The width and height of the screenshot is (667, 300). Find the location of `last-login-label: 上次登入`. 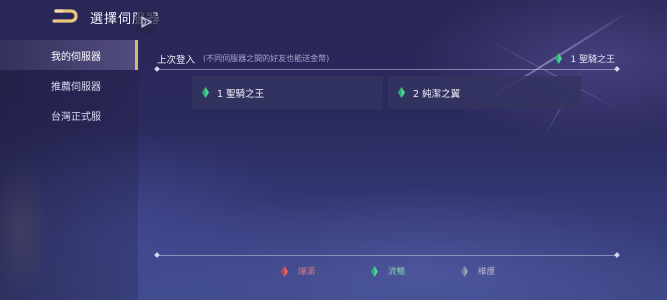

last-login-label: 上次登入 is located at coordinates (176, 60).